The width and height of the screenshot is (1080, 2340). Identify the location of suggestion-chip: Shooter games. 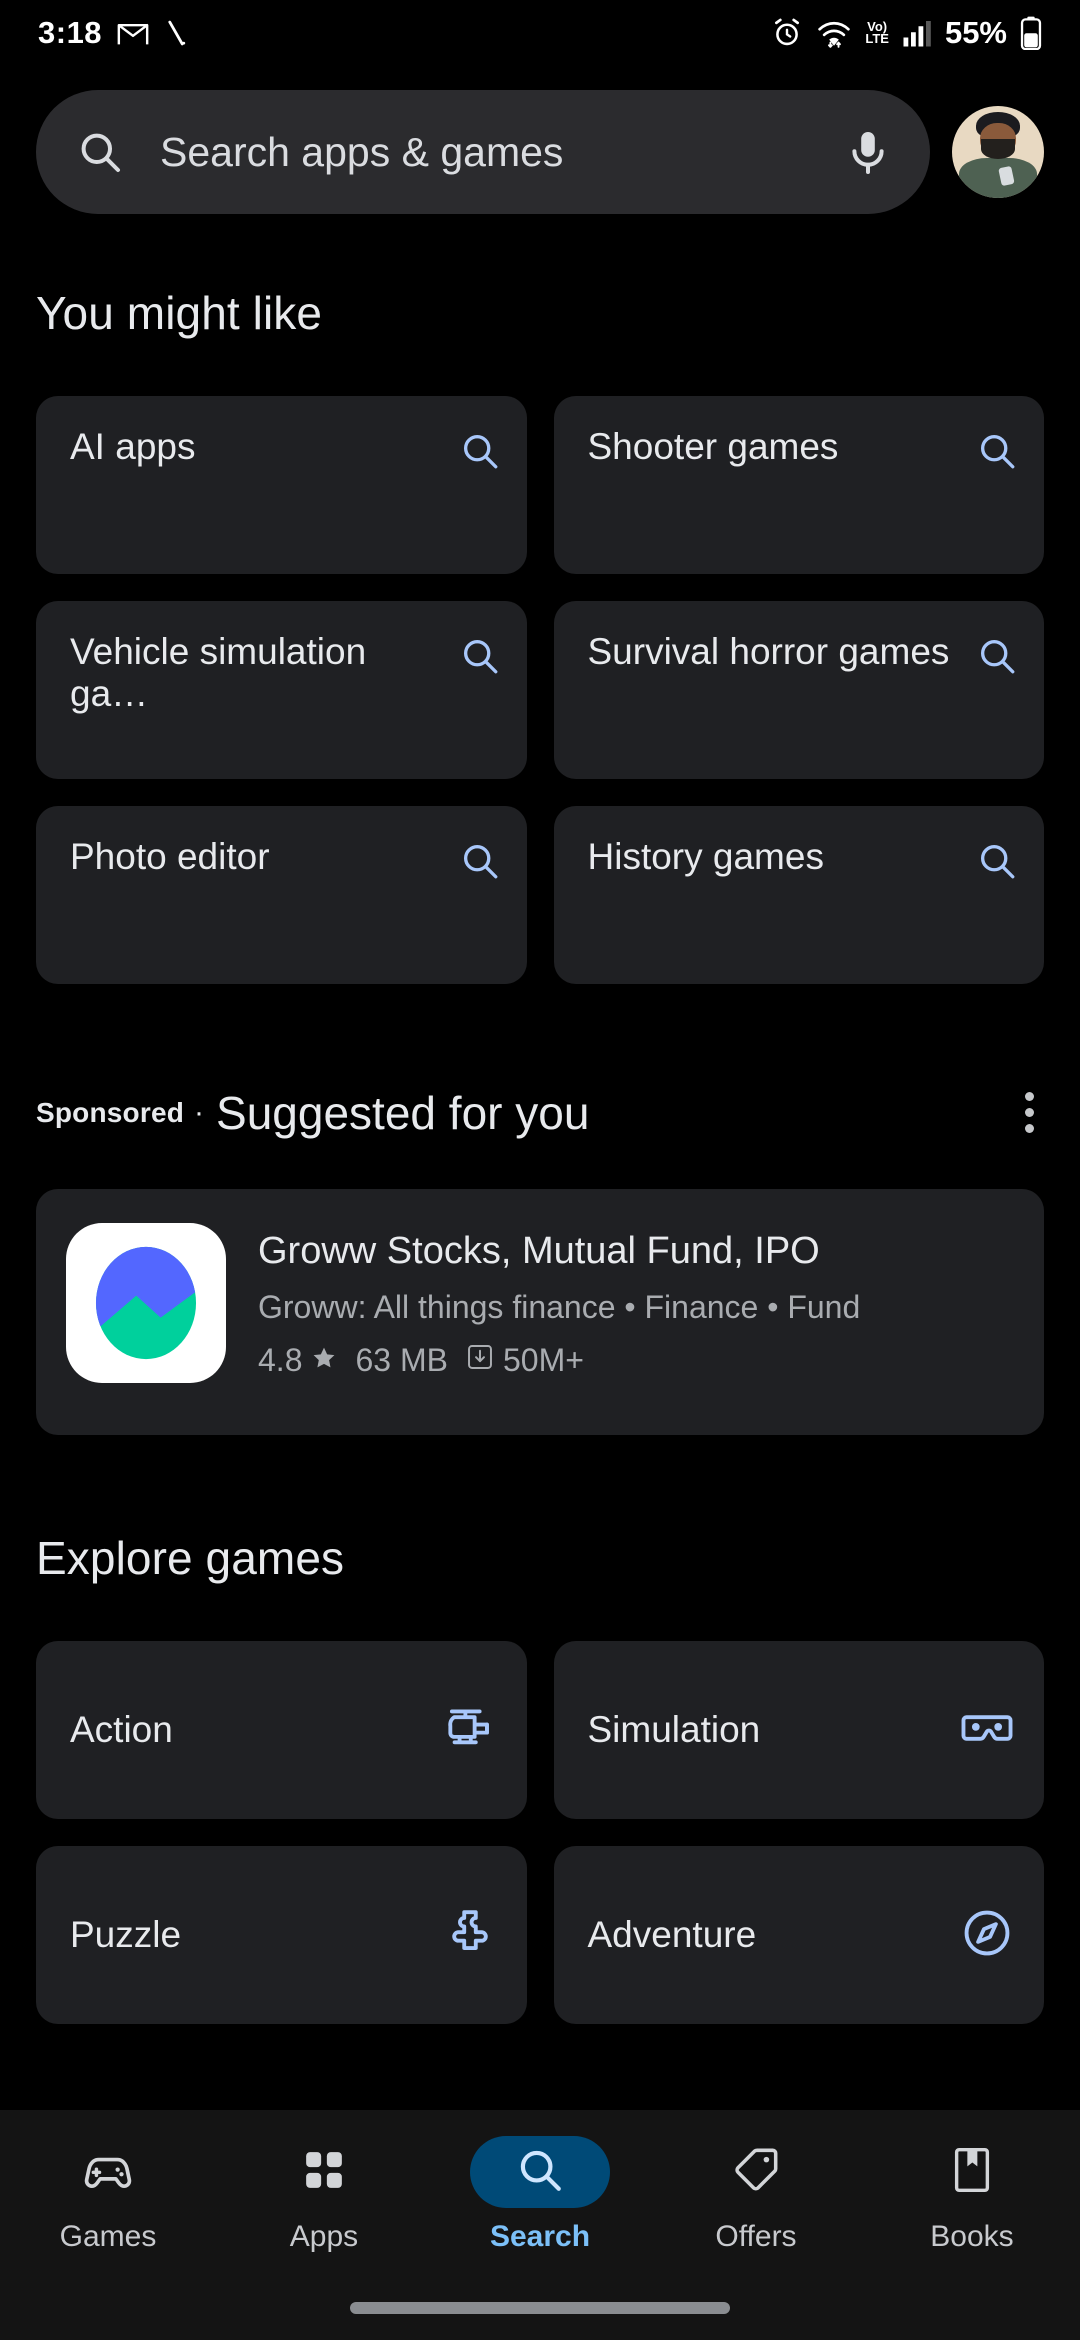
(798, 485).